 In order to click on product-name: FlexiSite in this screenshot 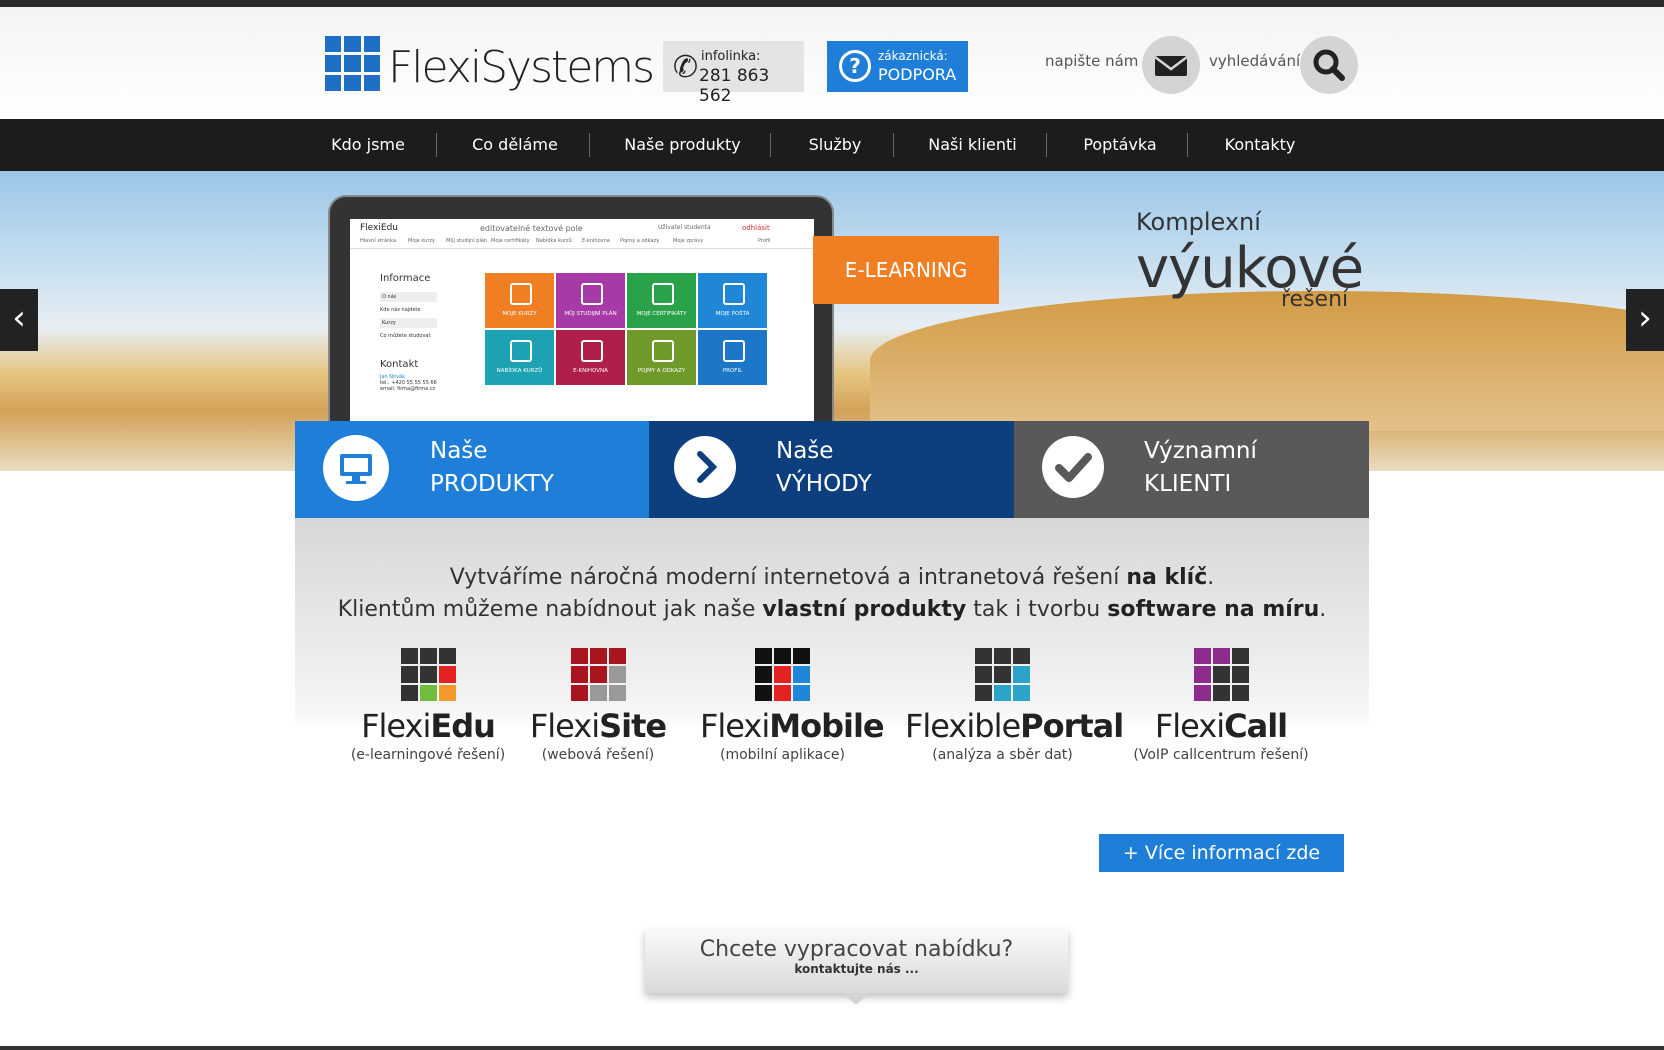, I will do `click(598, 726)`.